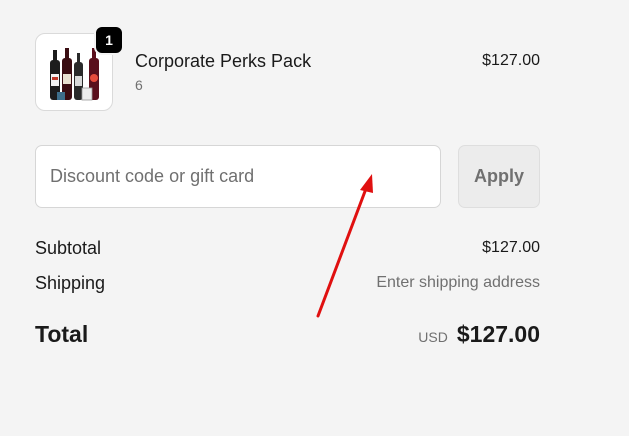 The image size is (629, 436). Describe the element at coordinates (511, 247) in the screenshot. I see `subtotal-value: $127.00` at that location.